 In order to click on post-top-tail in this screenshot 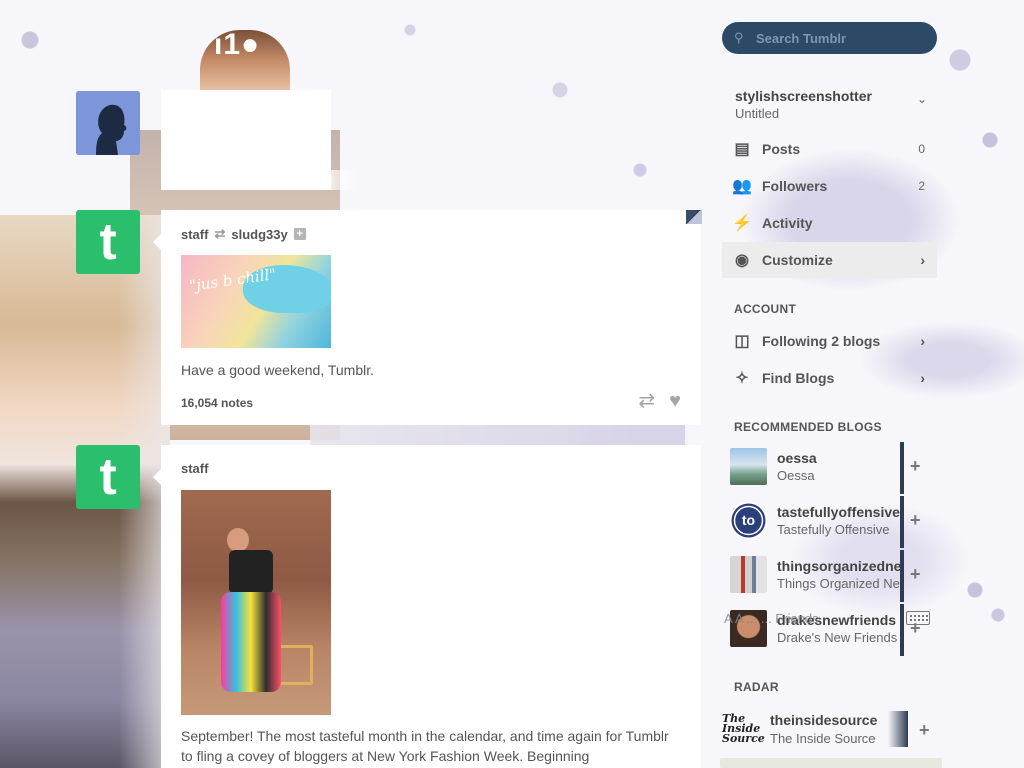, I will do `click(261, 180)`.